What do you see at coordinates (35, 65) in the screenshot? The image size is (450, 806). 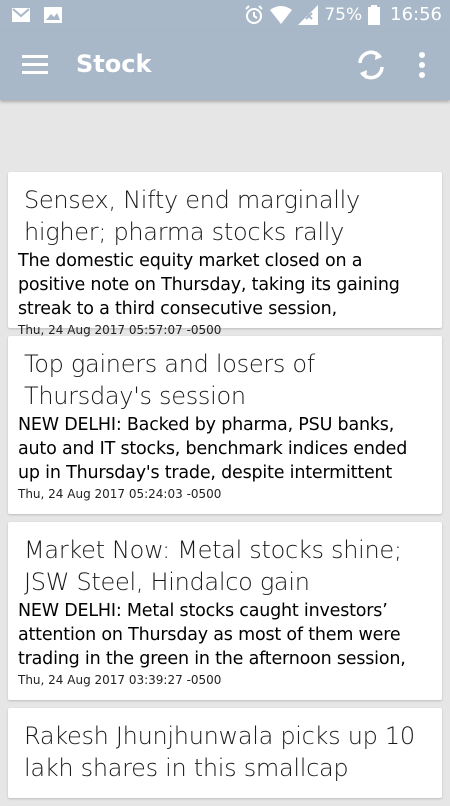 I see `menu-icon` at bounding box center [35, 65].